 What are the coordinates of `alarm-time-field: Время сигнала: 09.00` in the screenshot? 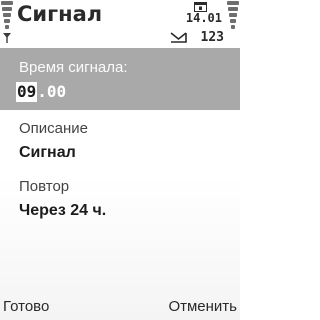 It's located at (120, 79).